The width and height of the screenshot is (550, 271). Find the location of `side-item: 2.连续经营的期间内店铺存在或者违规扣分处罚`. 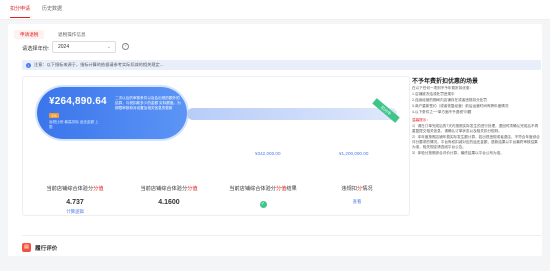

side-item: 2.连续经营的期间内店铺存在或者违规扣分处罚 is located at coordinates (449, 100).